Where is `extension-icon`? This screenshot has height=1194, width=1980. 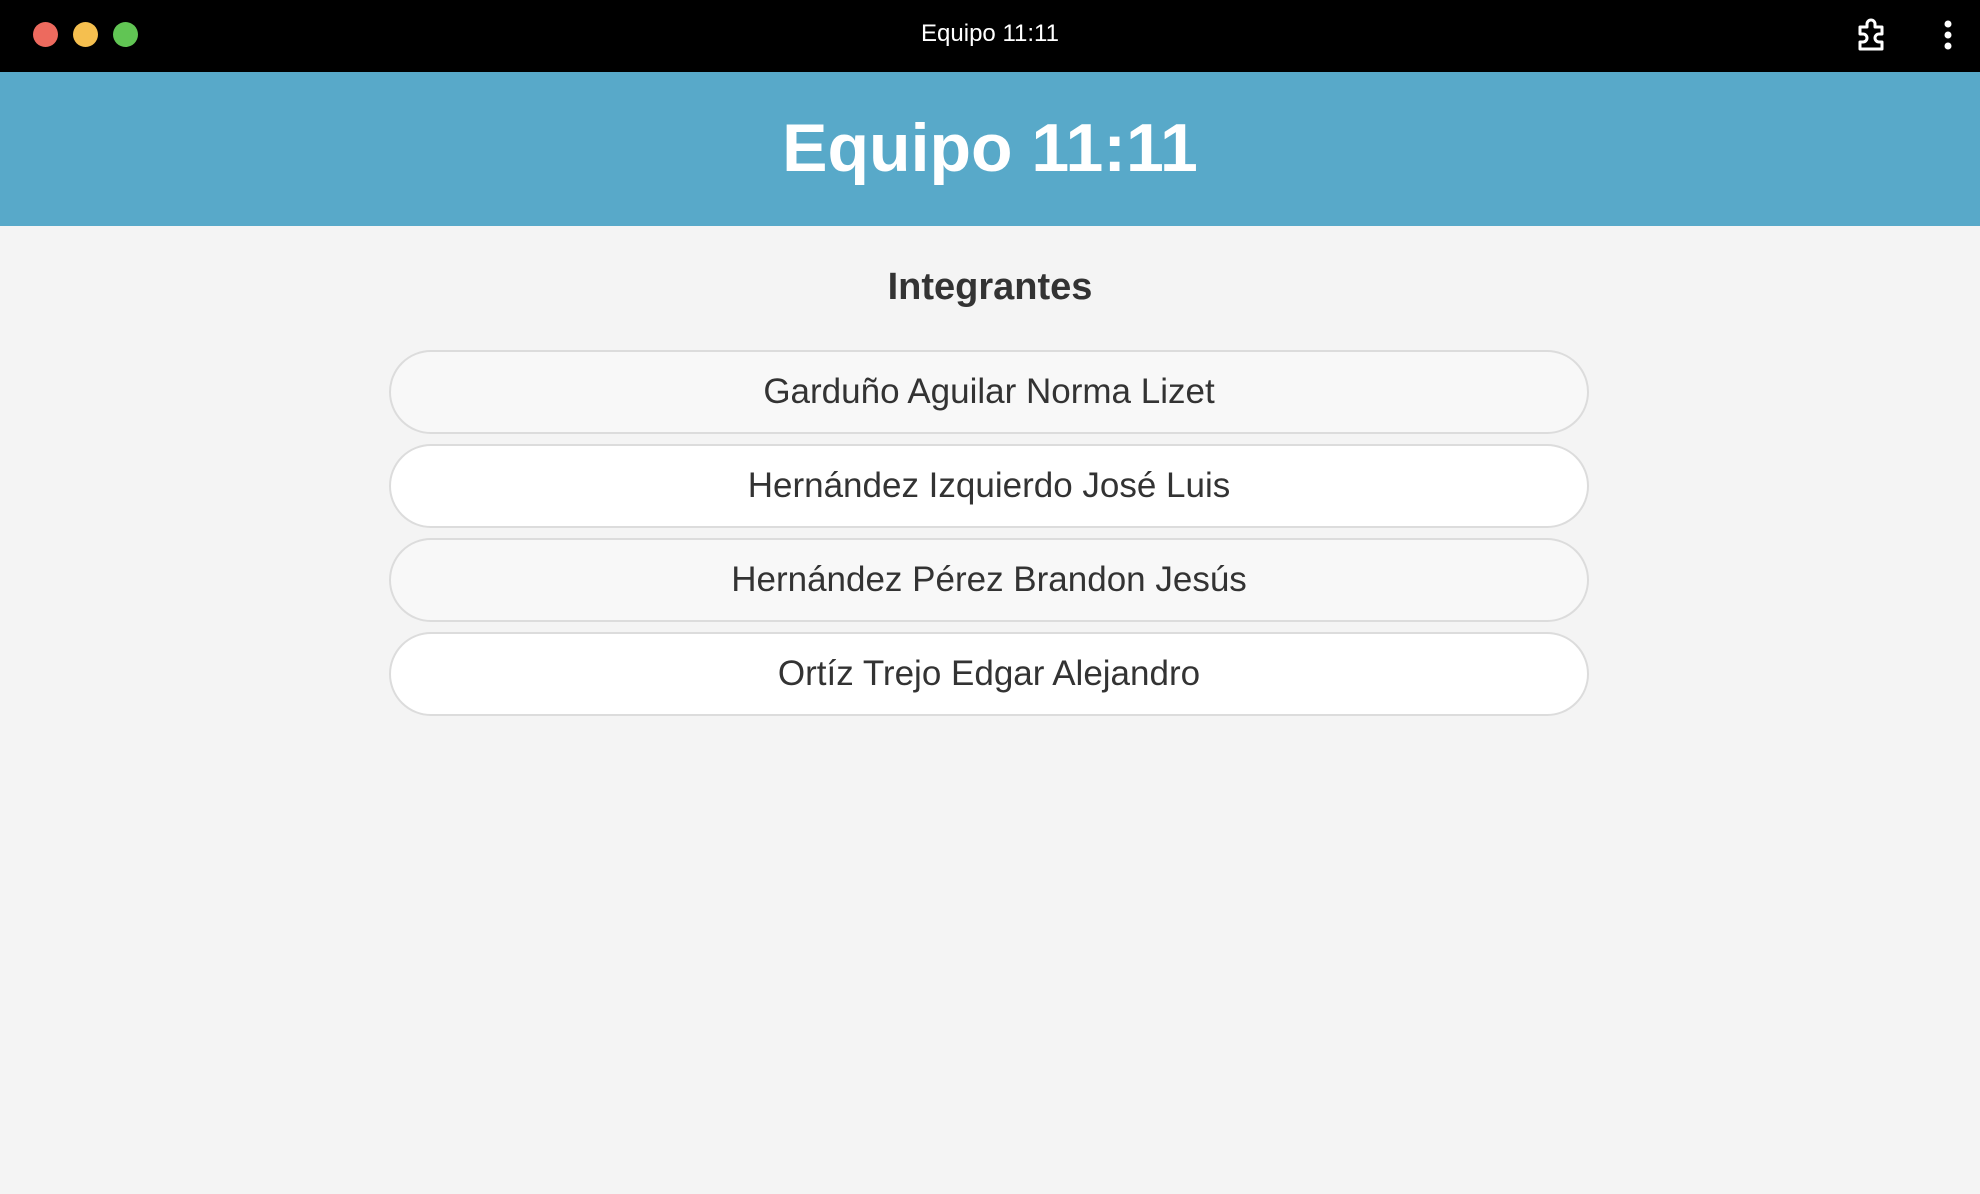
extension-icon is located at coordinates (1871, 35).